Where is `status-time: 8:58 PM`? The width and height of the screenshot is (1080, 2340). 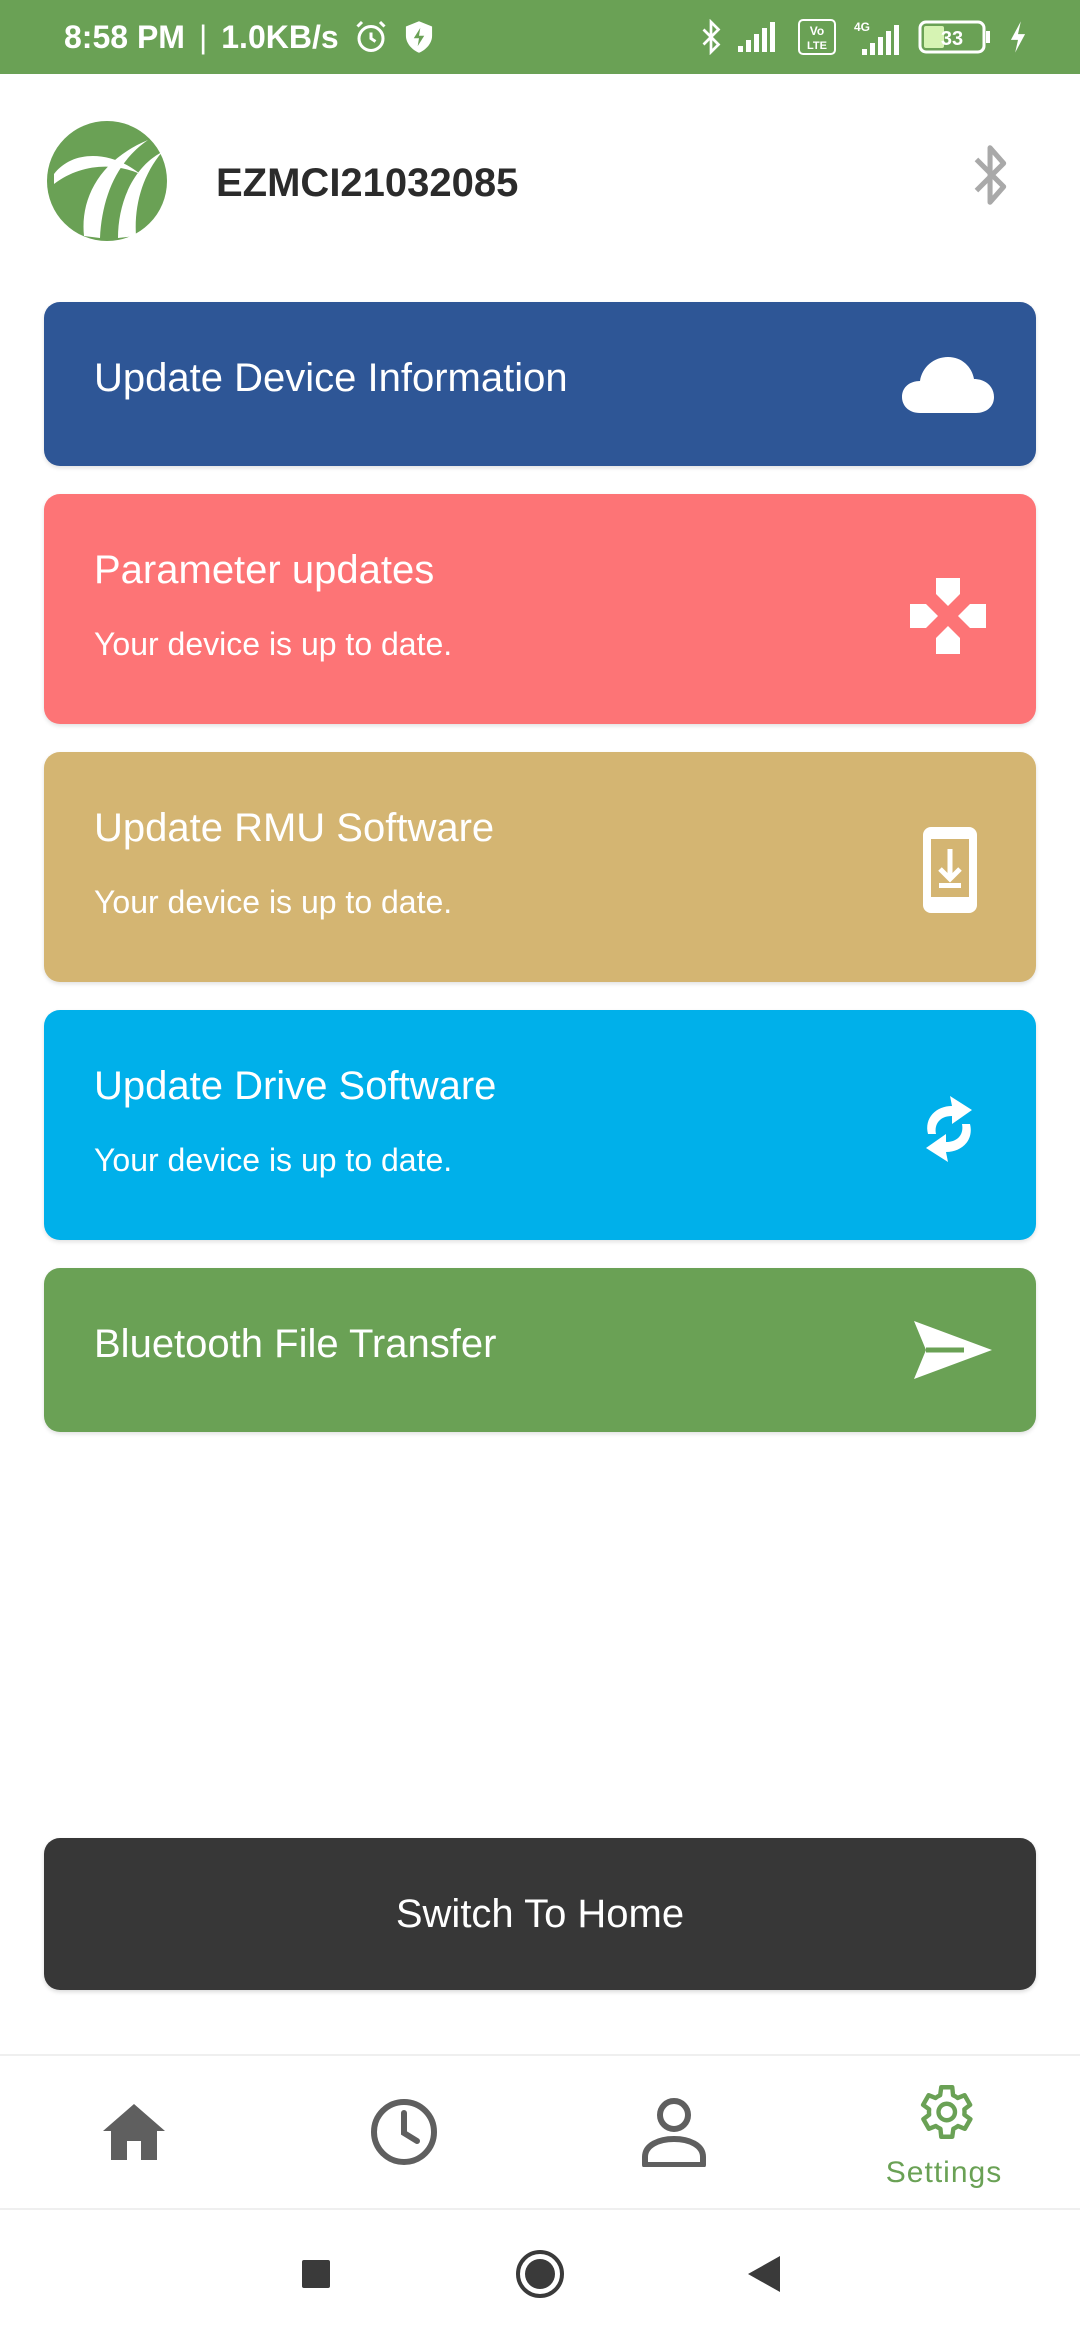 status-time: 8:58 PM is located at coordinates (124, 36).